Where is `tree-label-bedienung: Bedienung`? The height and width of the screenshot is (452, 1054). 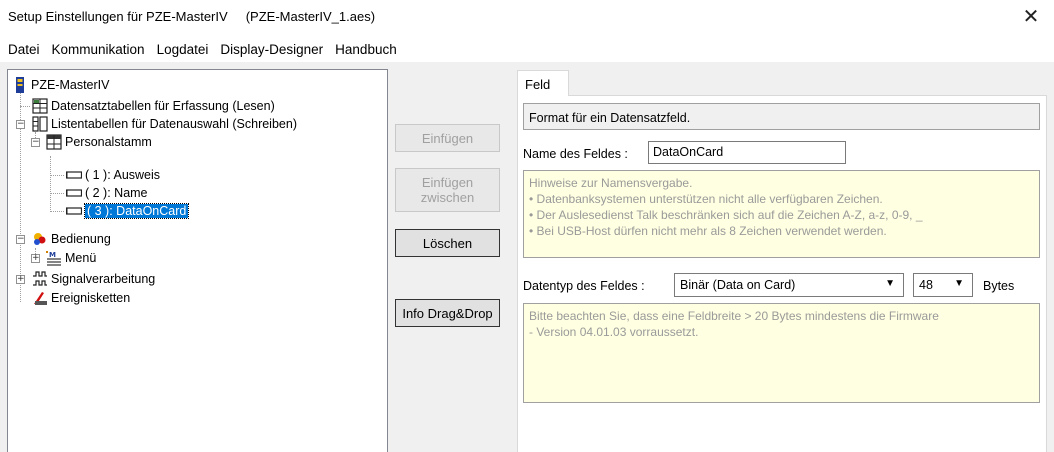 tree-label-bedienung: Bedienung is located at coordinates (81, 239).